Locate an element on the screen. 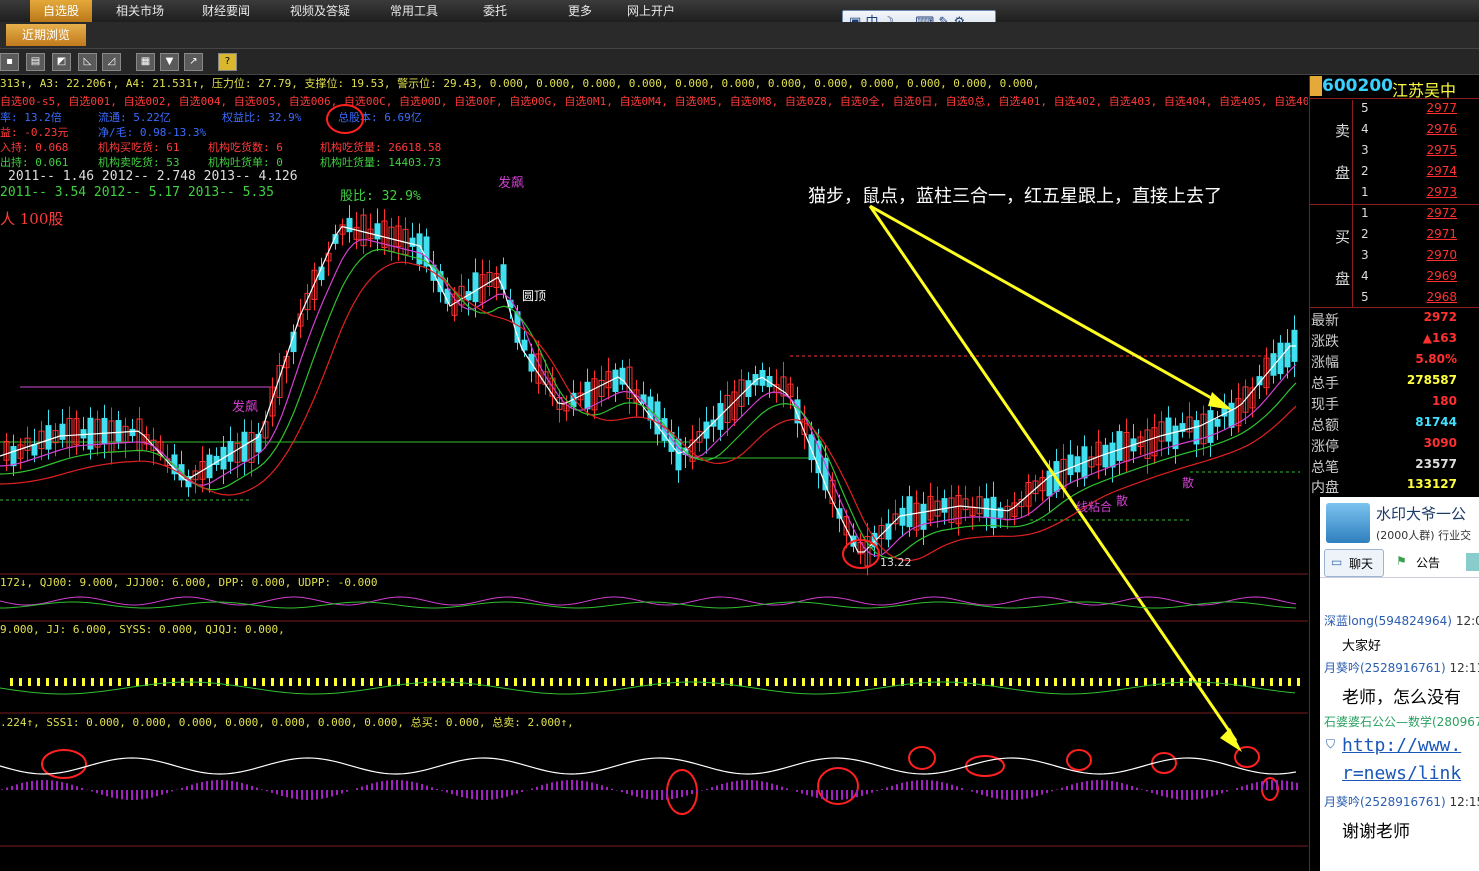 This screenshot has height=871, width=1479. indicator-line is located at coordinates (648, 766).